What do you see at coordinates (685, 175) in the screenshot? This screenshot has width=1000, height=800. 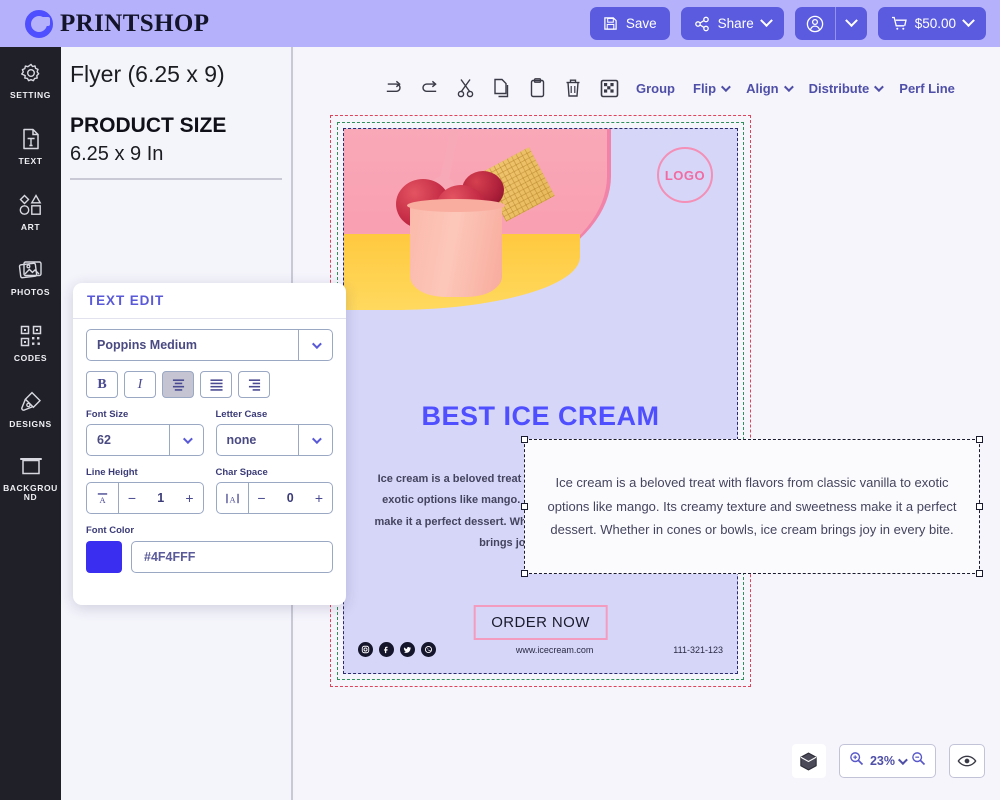 I see `logo-placeholder: LOGO` at bounding box center [685, 175].